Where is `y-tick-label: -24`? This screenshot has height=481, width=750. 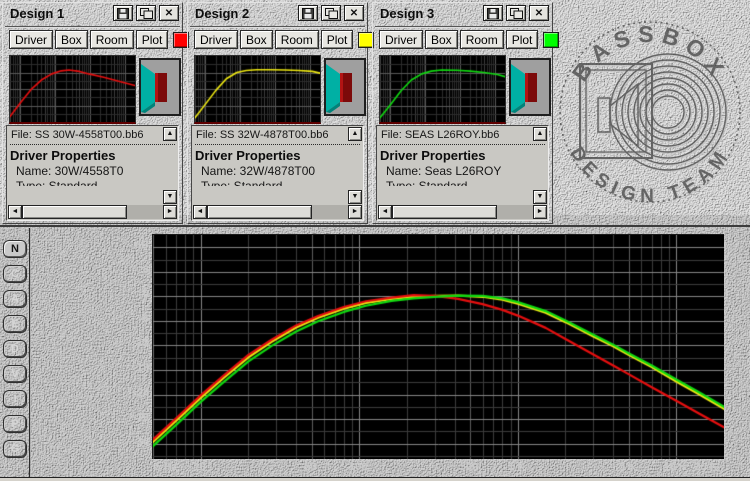
y-tick-label: -24 is located at coordinates (141, 392).